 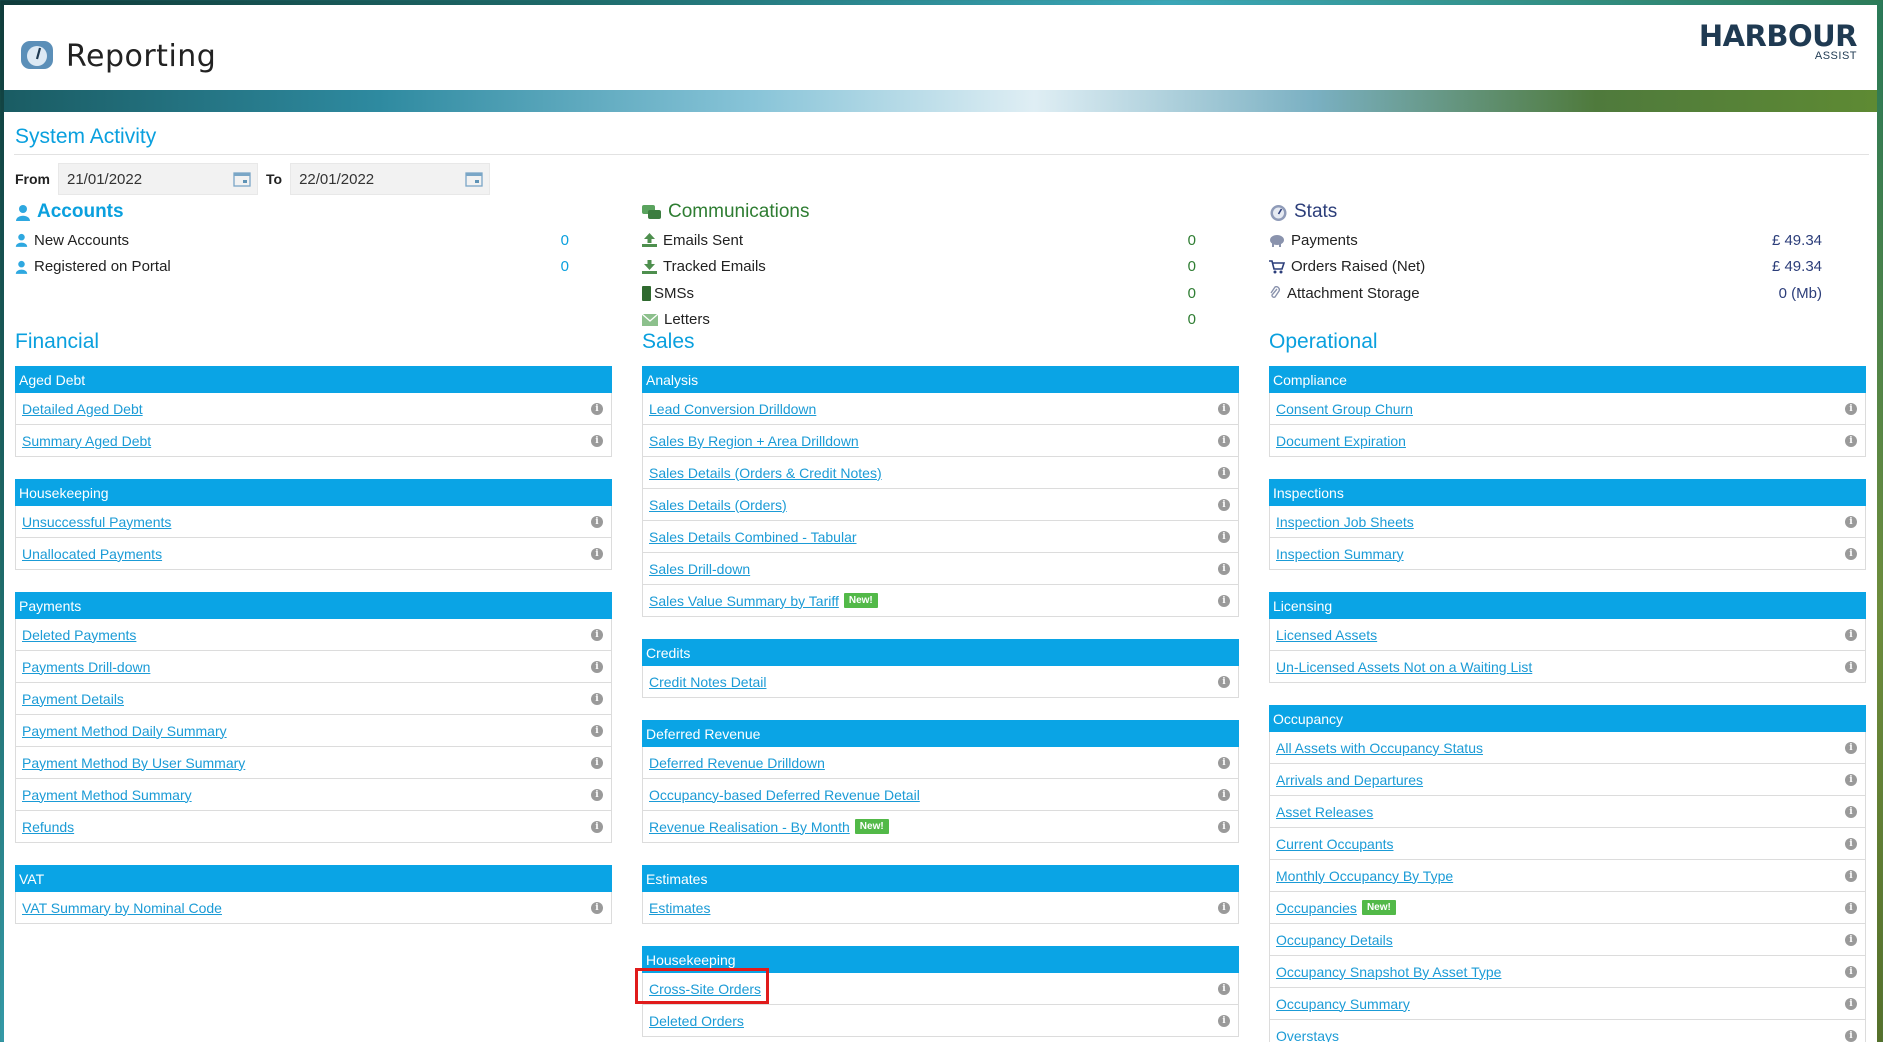 What do you see at coordinates (941, 154) in the screenshot?
I see `divider` at bounding box center [941, 154].